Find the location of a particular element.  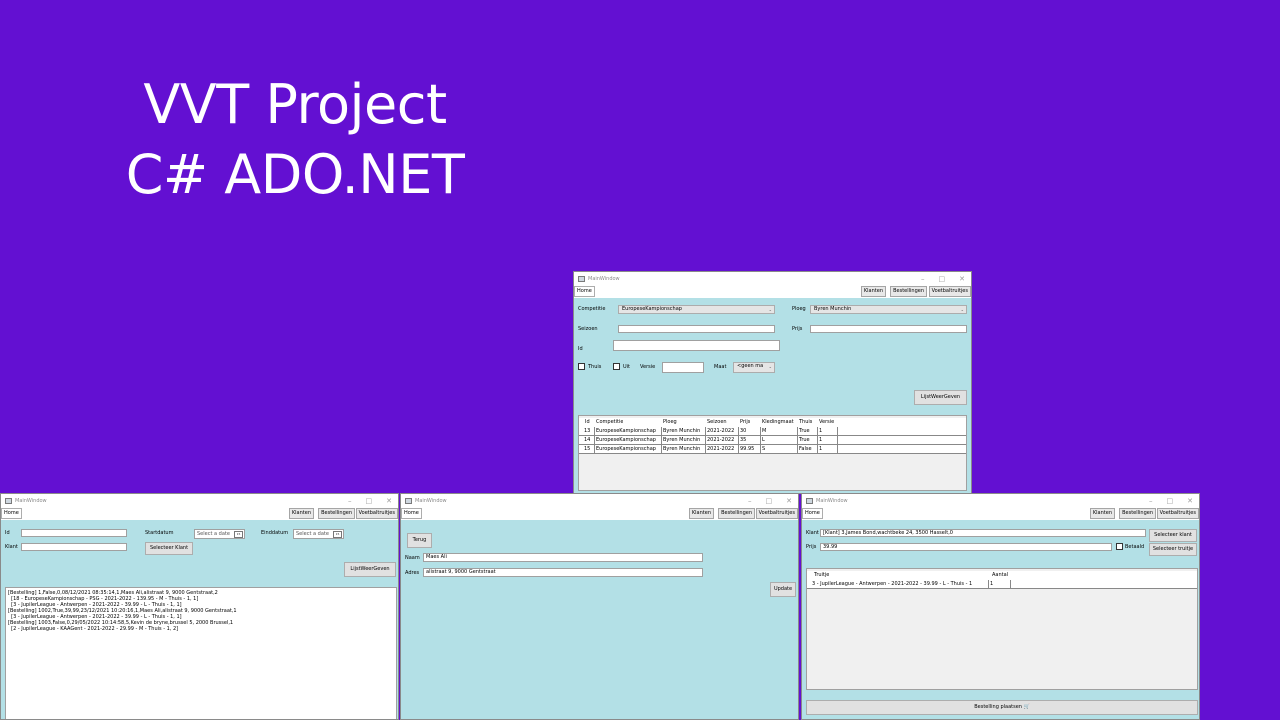

startdatum-placeholder: Select a date is located at coordinates (213, 534).